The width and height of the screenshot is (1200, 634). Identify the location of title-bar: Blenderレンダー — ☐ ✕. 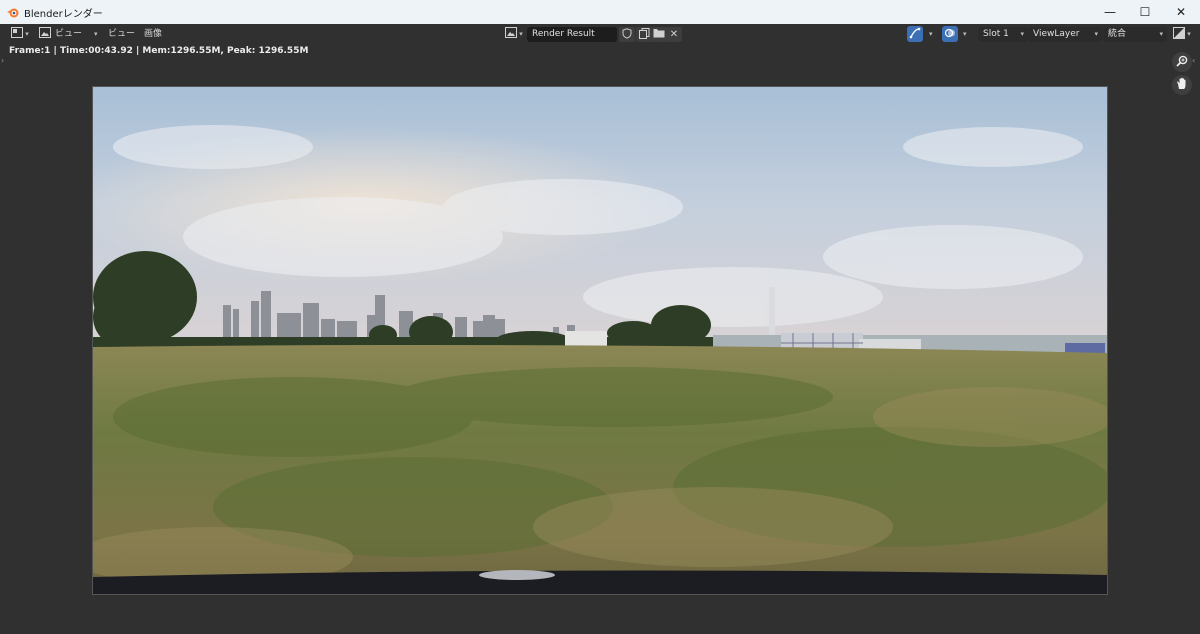
(600, 12).